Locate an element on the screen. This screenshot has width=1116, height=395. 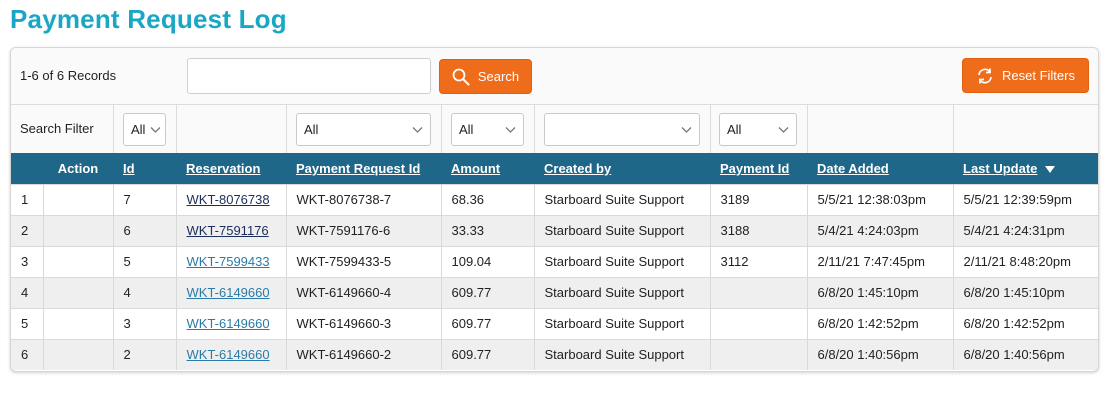
row-number-cell: 5 is located at coordinates (27, 323).